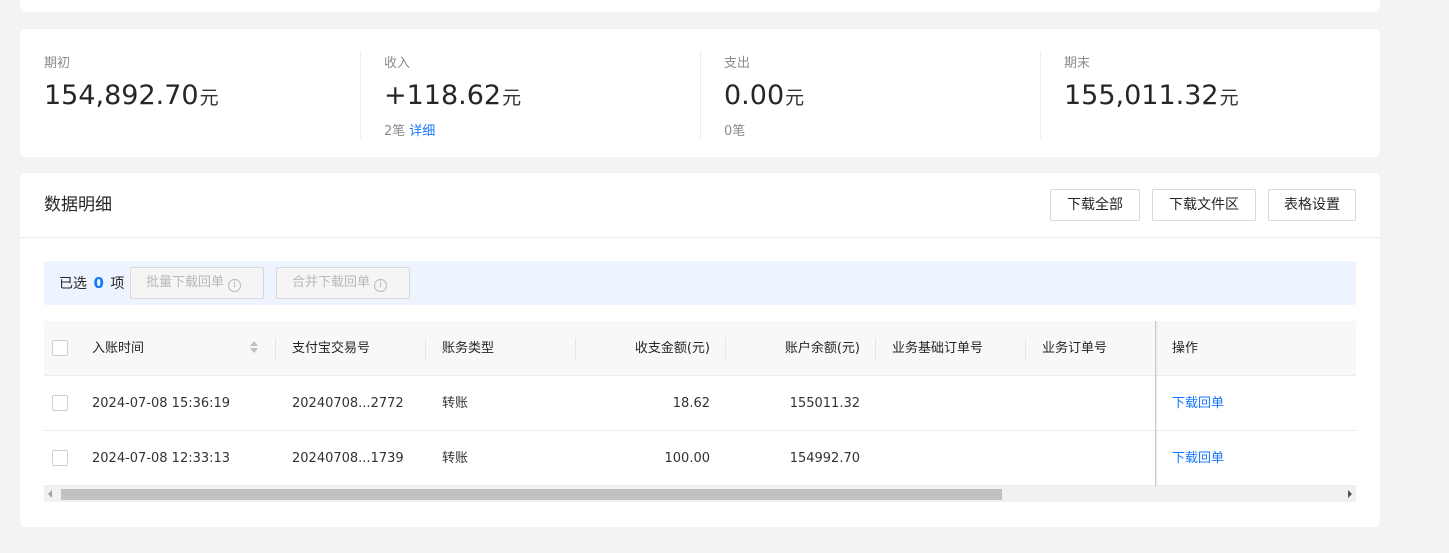  I want to click on opening-amount-row: 154,892.70元, so click(131, 97).